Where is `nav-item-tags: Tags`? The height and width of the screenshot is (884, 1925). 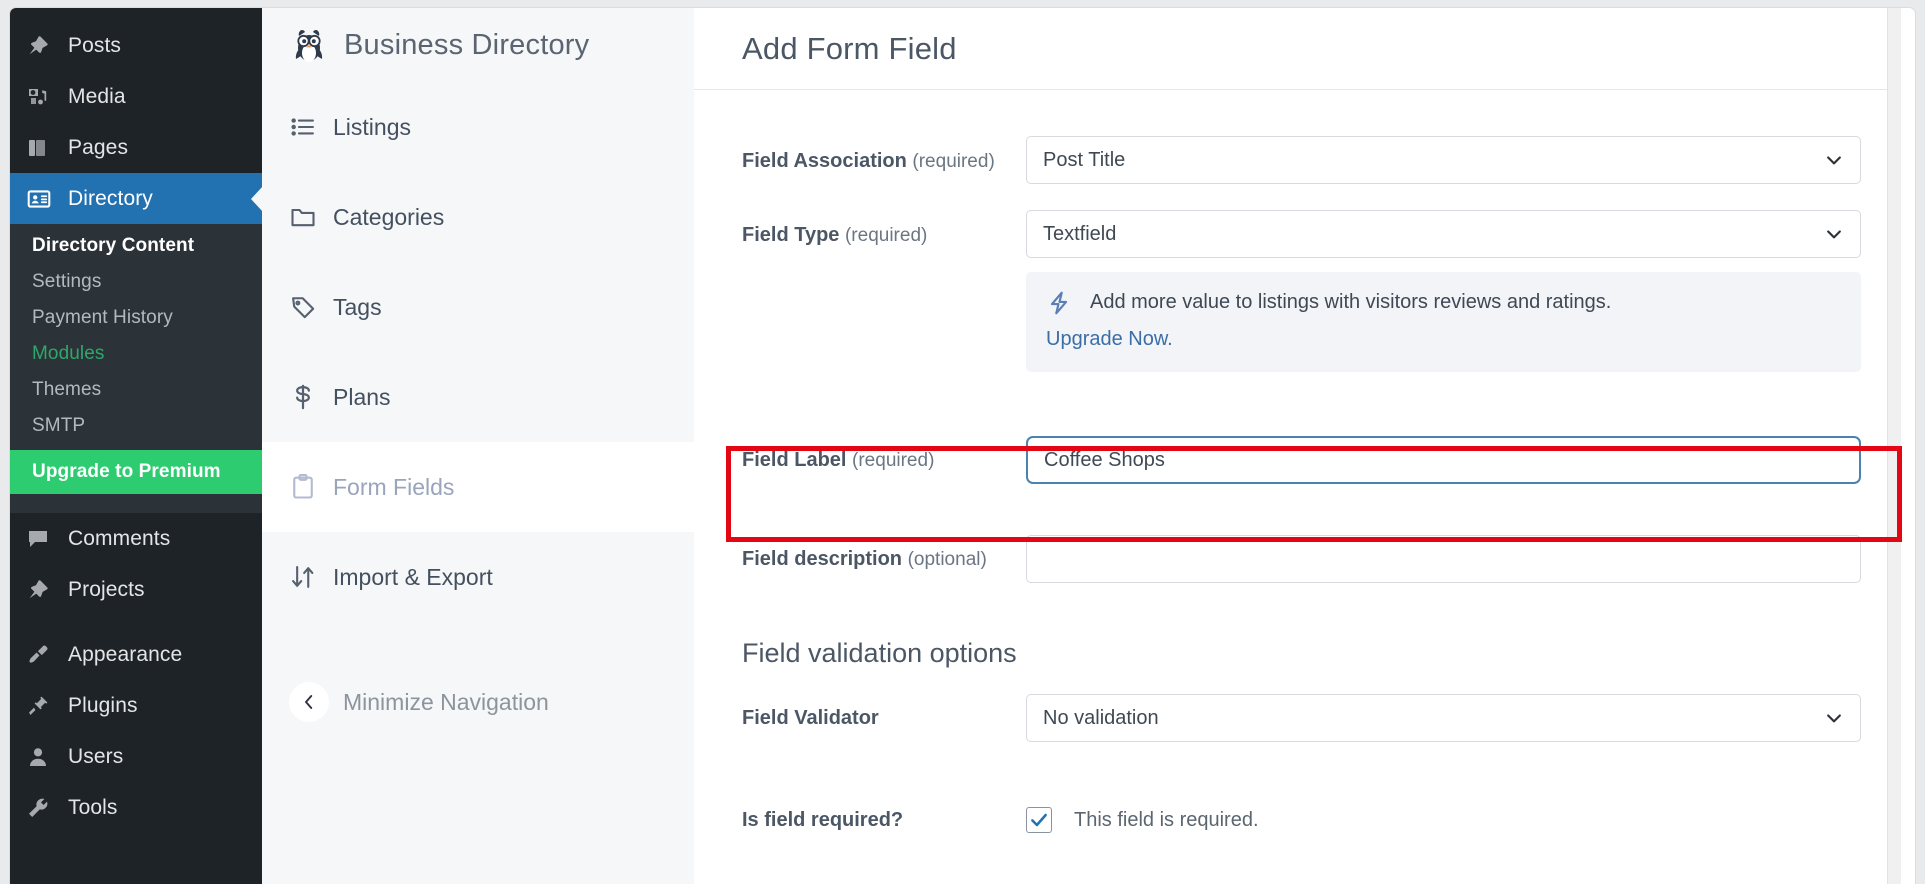 nav-item-tags: Tags is located at coordinates (478, 307).